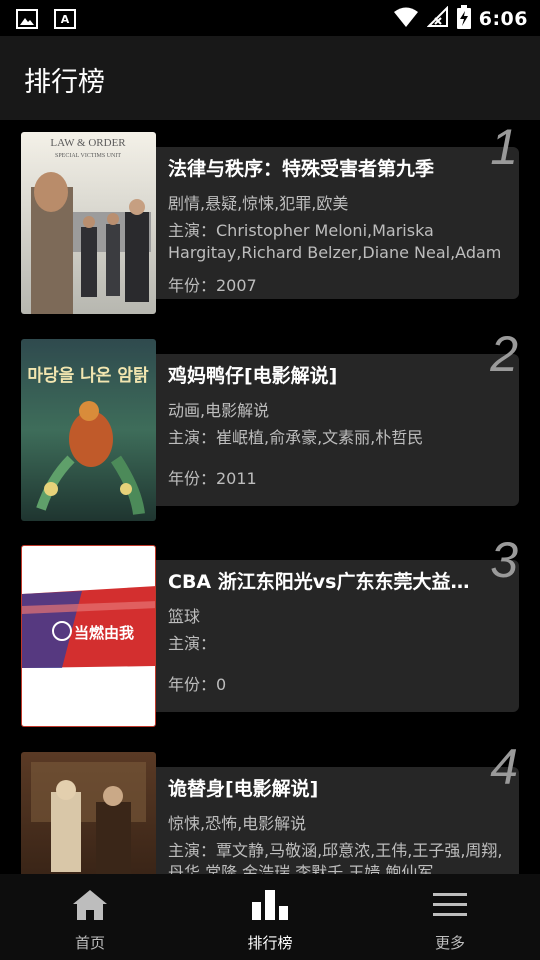 Image resolution: width=540 pixels, height=960 pixels. Describe the element at coordinates (463, 19) in the screenshot. I see `battery-charging-icon` at that location.